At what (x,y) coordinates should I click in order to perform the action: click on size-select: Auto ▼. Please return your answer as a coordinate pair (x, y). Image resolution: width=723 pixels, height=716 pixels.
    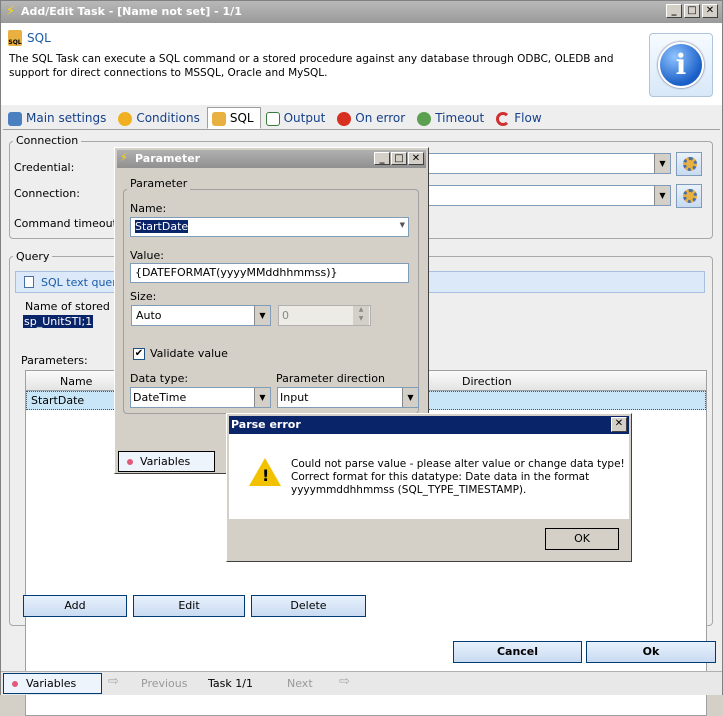
    Looking at the image, I should click on (201, 315).